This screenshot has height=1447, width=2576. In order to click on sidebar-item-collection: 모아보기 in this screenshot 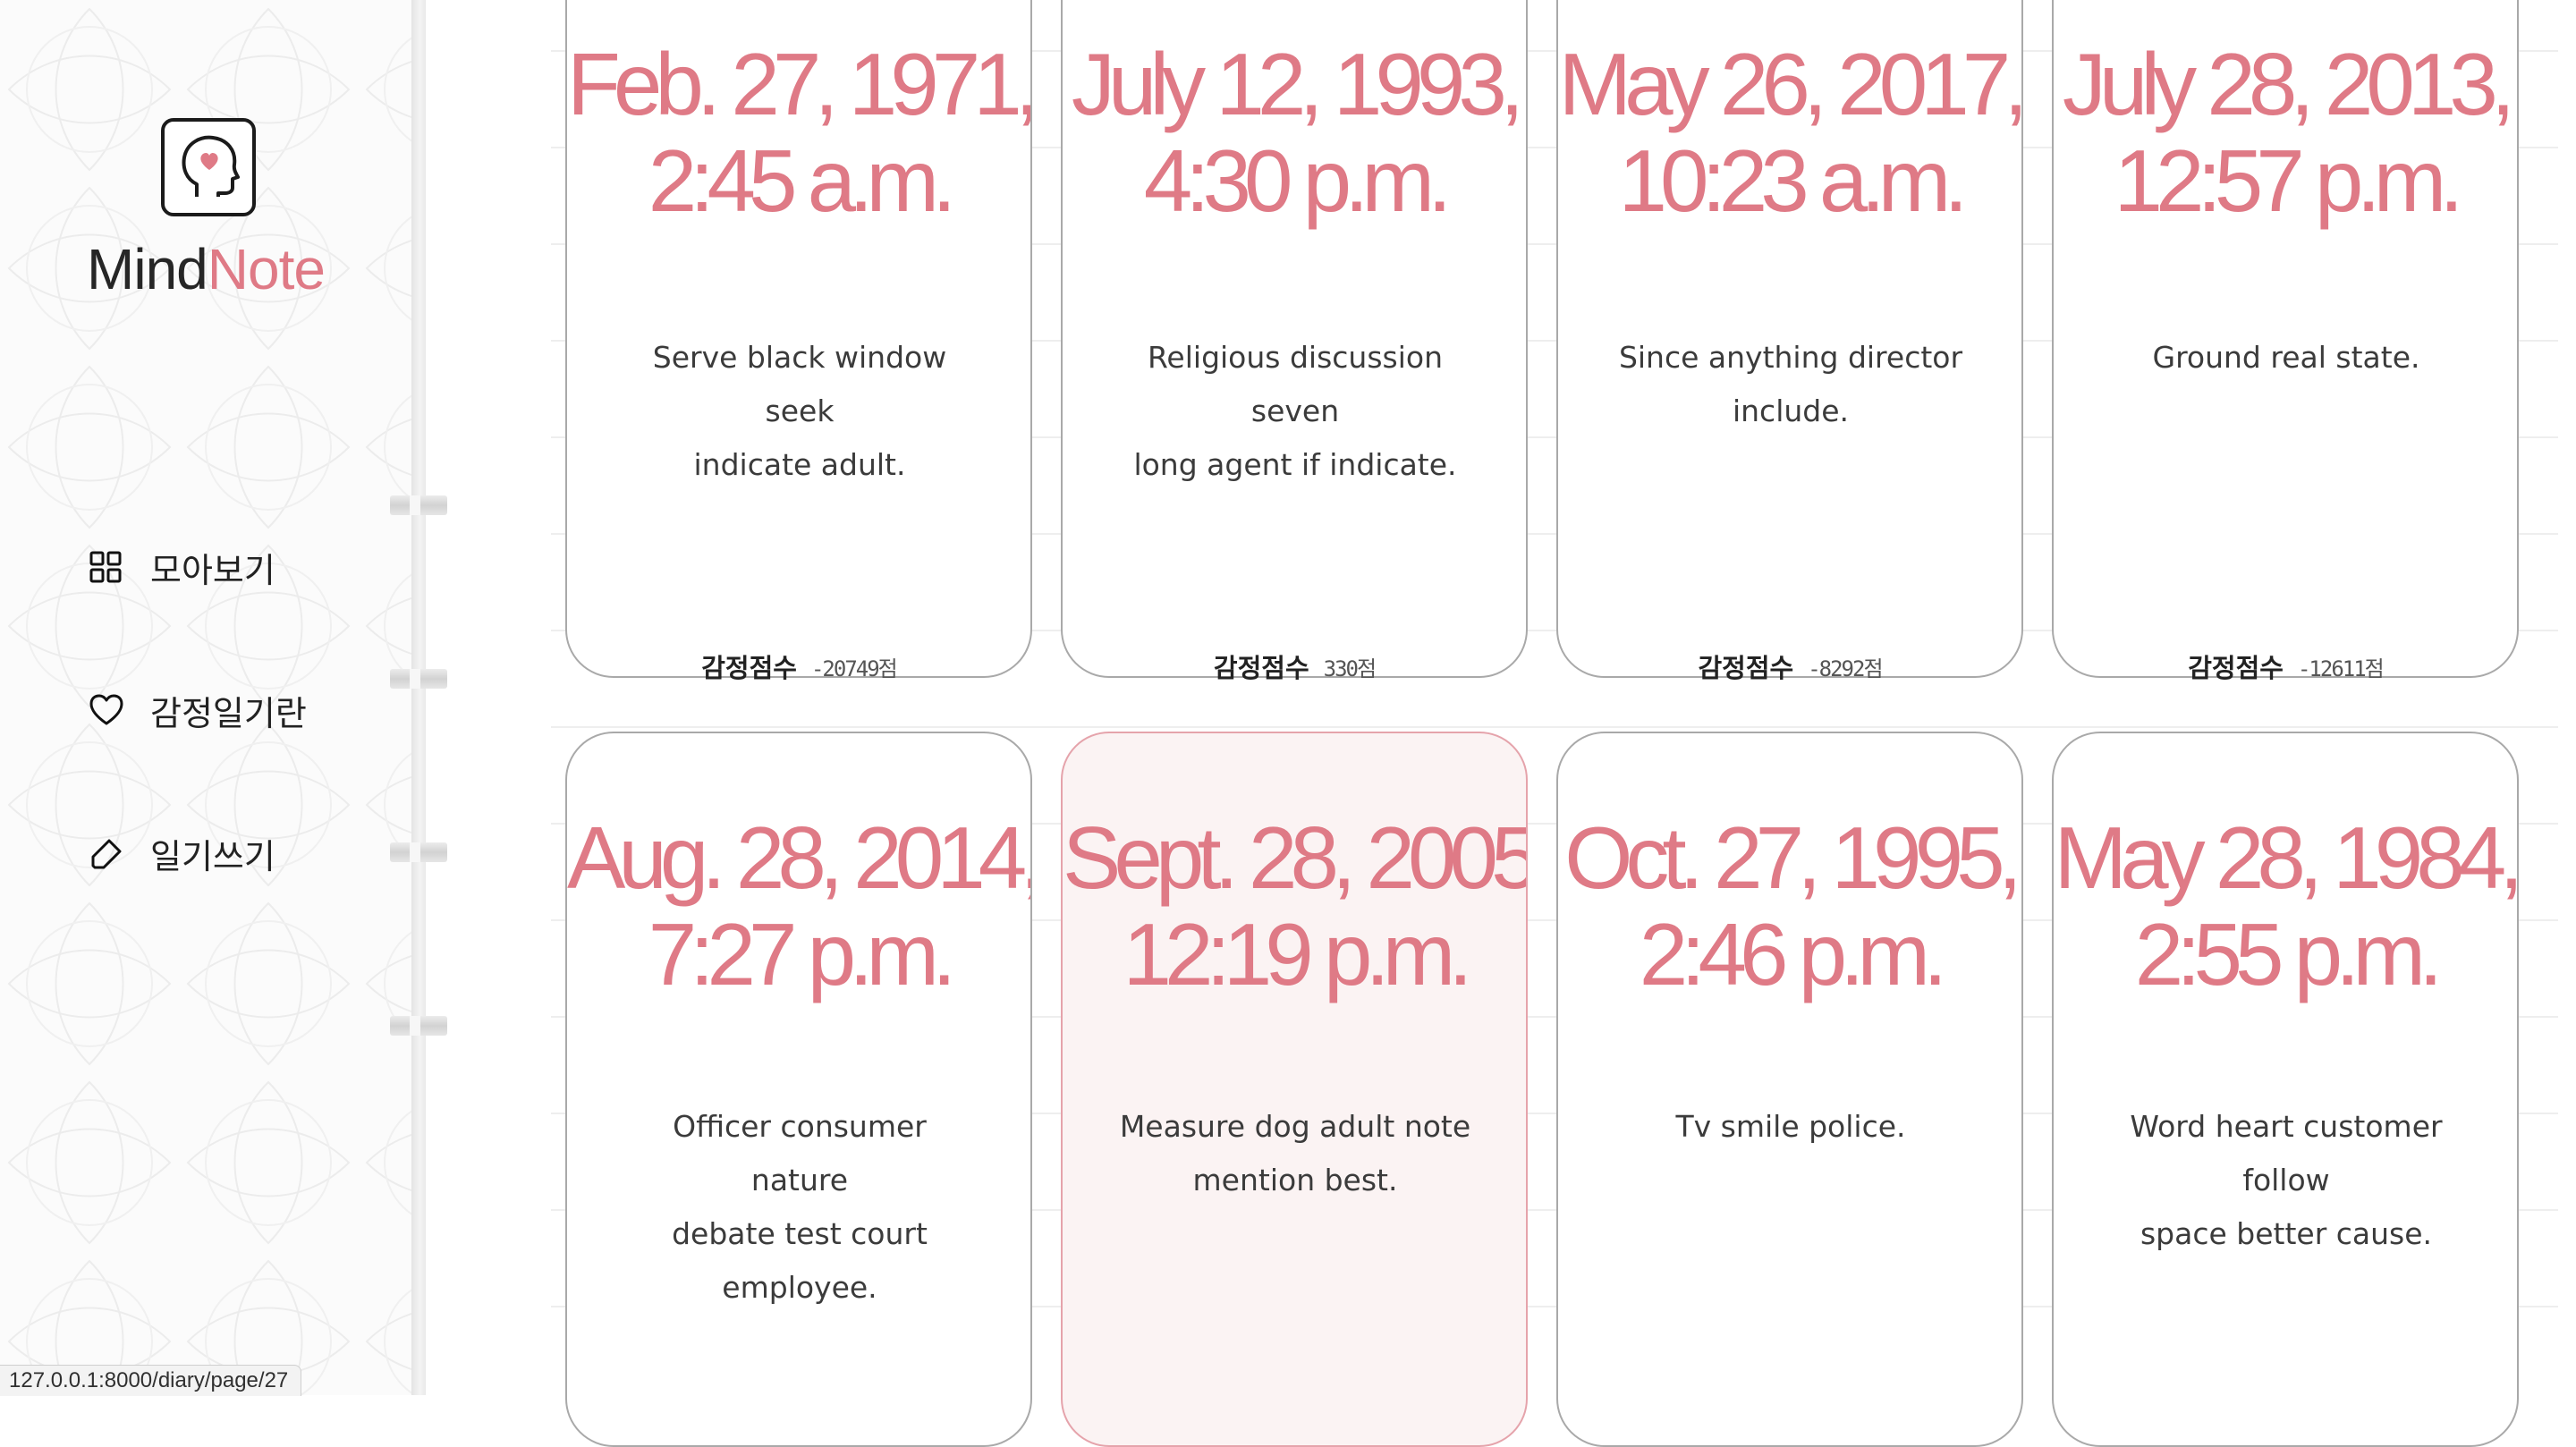, I will do `click(182, 567)`.